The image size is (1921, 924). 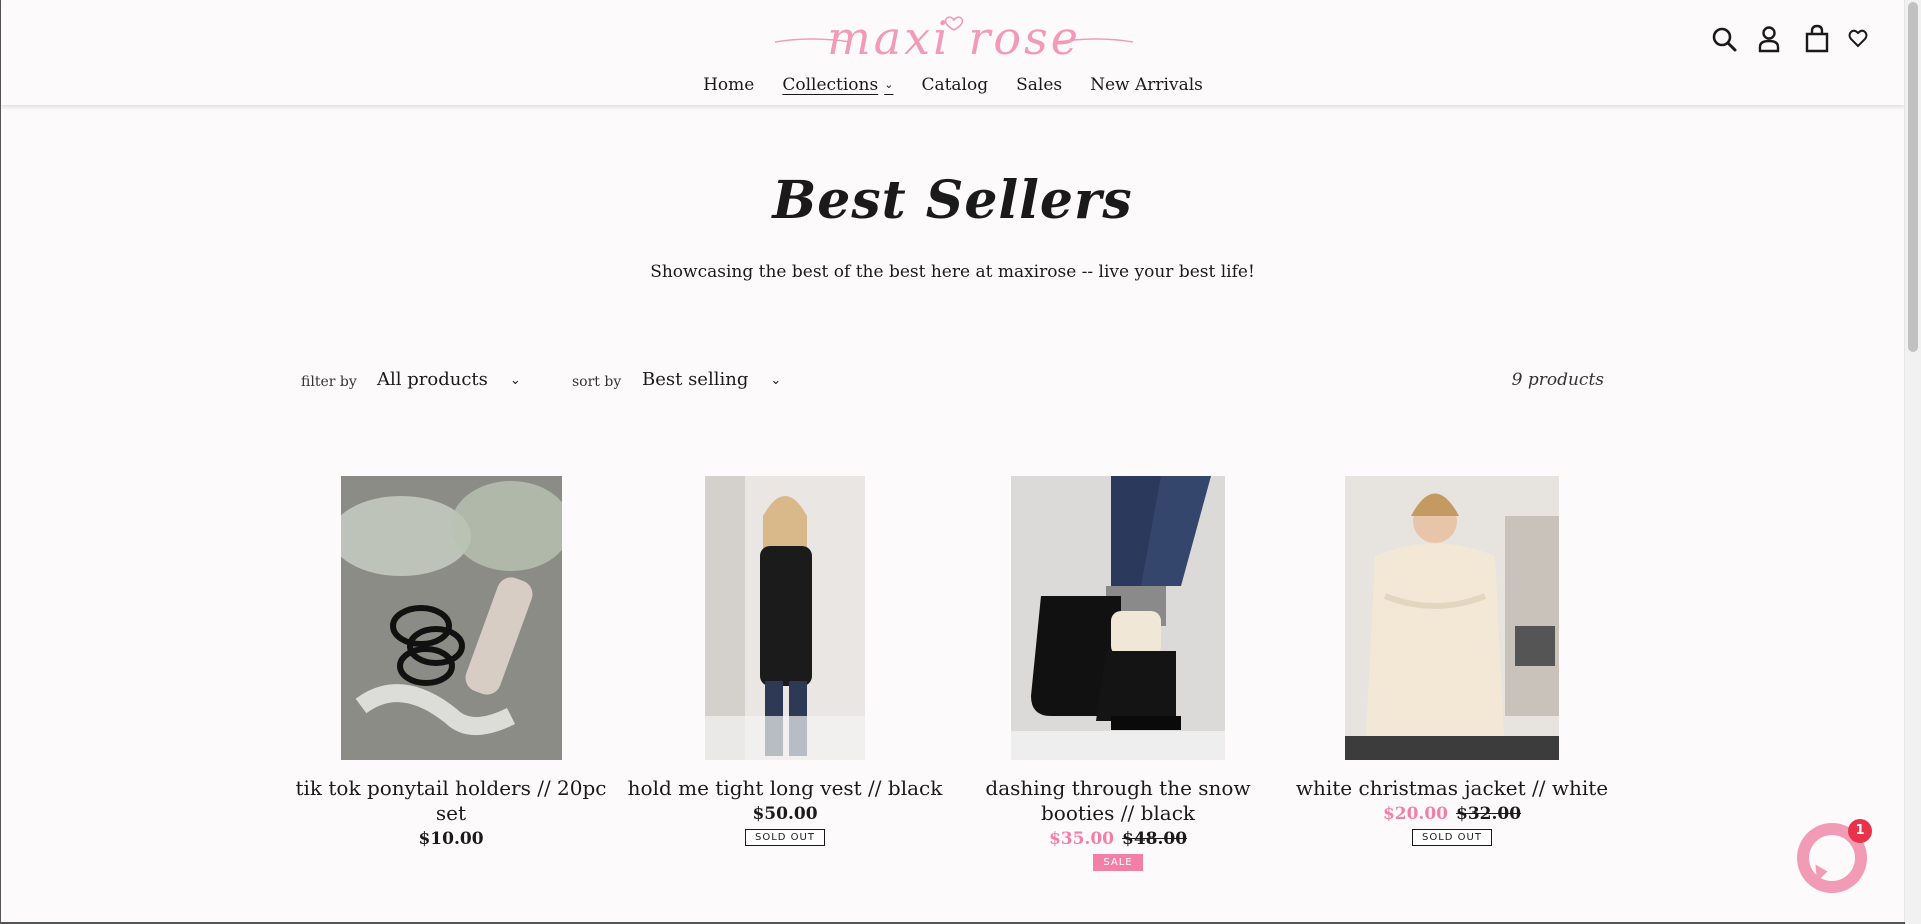 I want to click on product-price: $20.00 $32.00, so click(x=1452, y=814).